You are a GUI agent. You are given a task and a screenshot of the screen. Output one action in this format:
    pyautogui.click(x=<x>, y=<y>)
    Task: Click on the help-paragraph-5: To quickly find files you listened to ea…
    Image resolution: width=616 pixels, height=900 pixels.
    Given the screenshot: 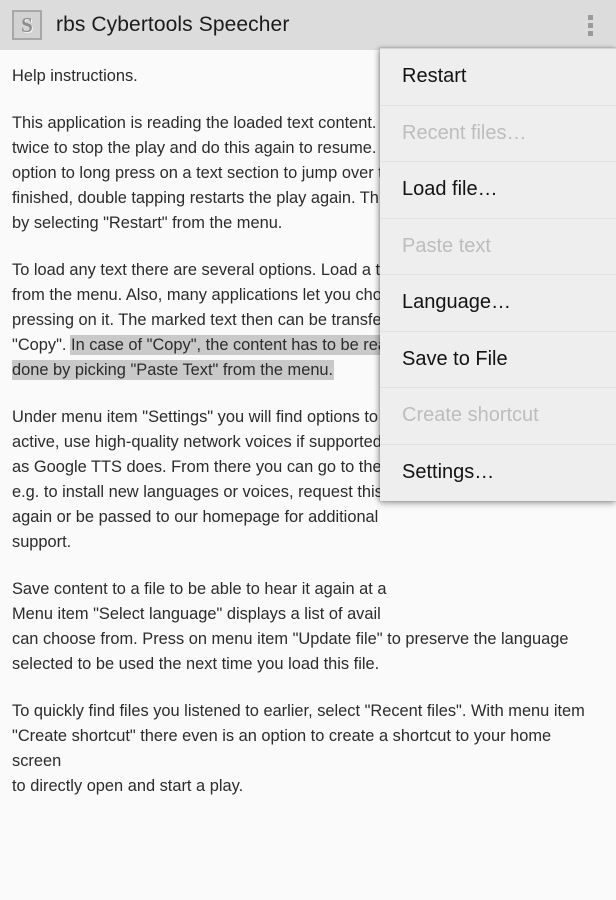 What is the action you would take?
    pyautogui.click(x=298, y=748)
    